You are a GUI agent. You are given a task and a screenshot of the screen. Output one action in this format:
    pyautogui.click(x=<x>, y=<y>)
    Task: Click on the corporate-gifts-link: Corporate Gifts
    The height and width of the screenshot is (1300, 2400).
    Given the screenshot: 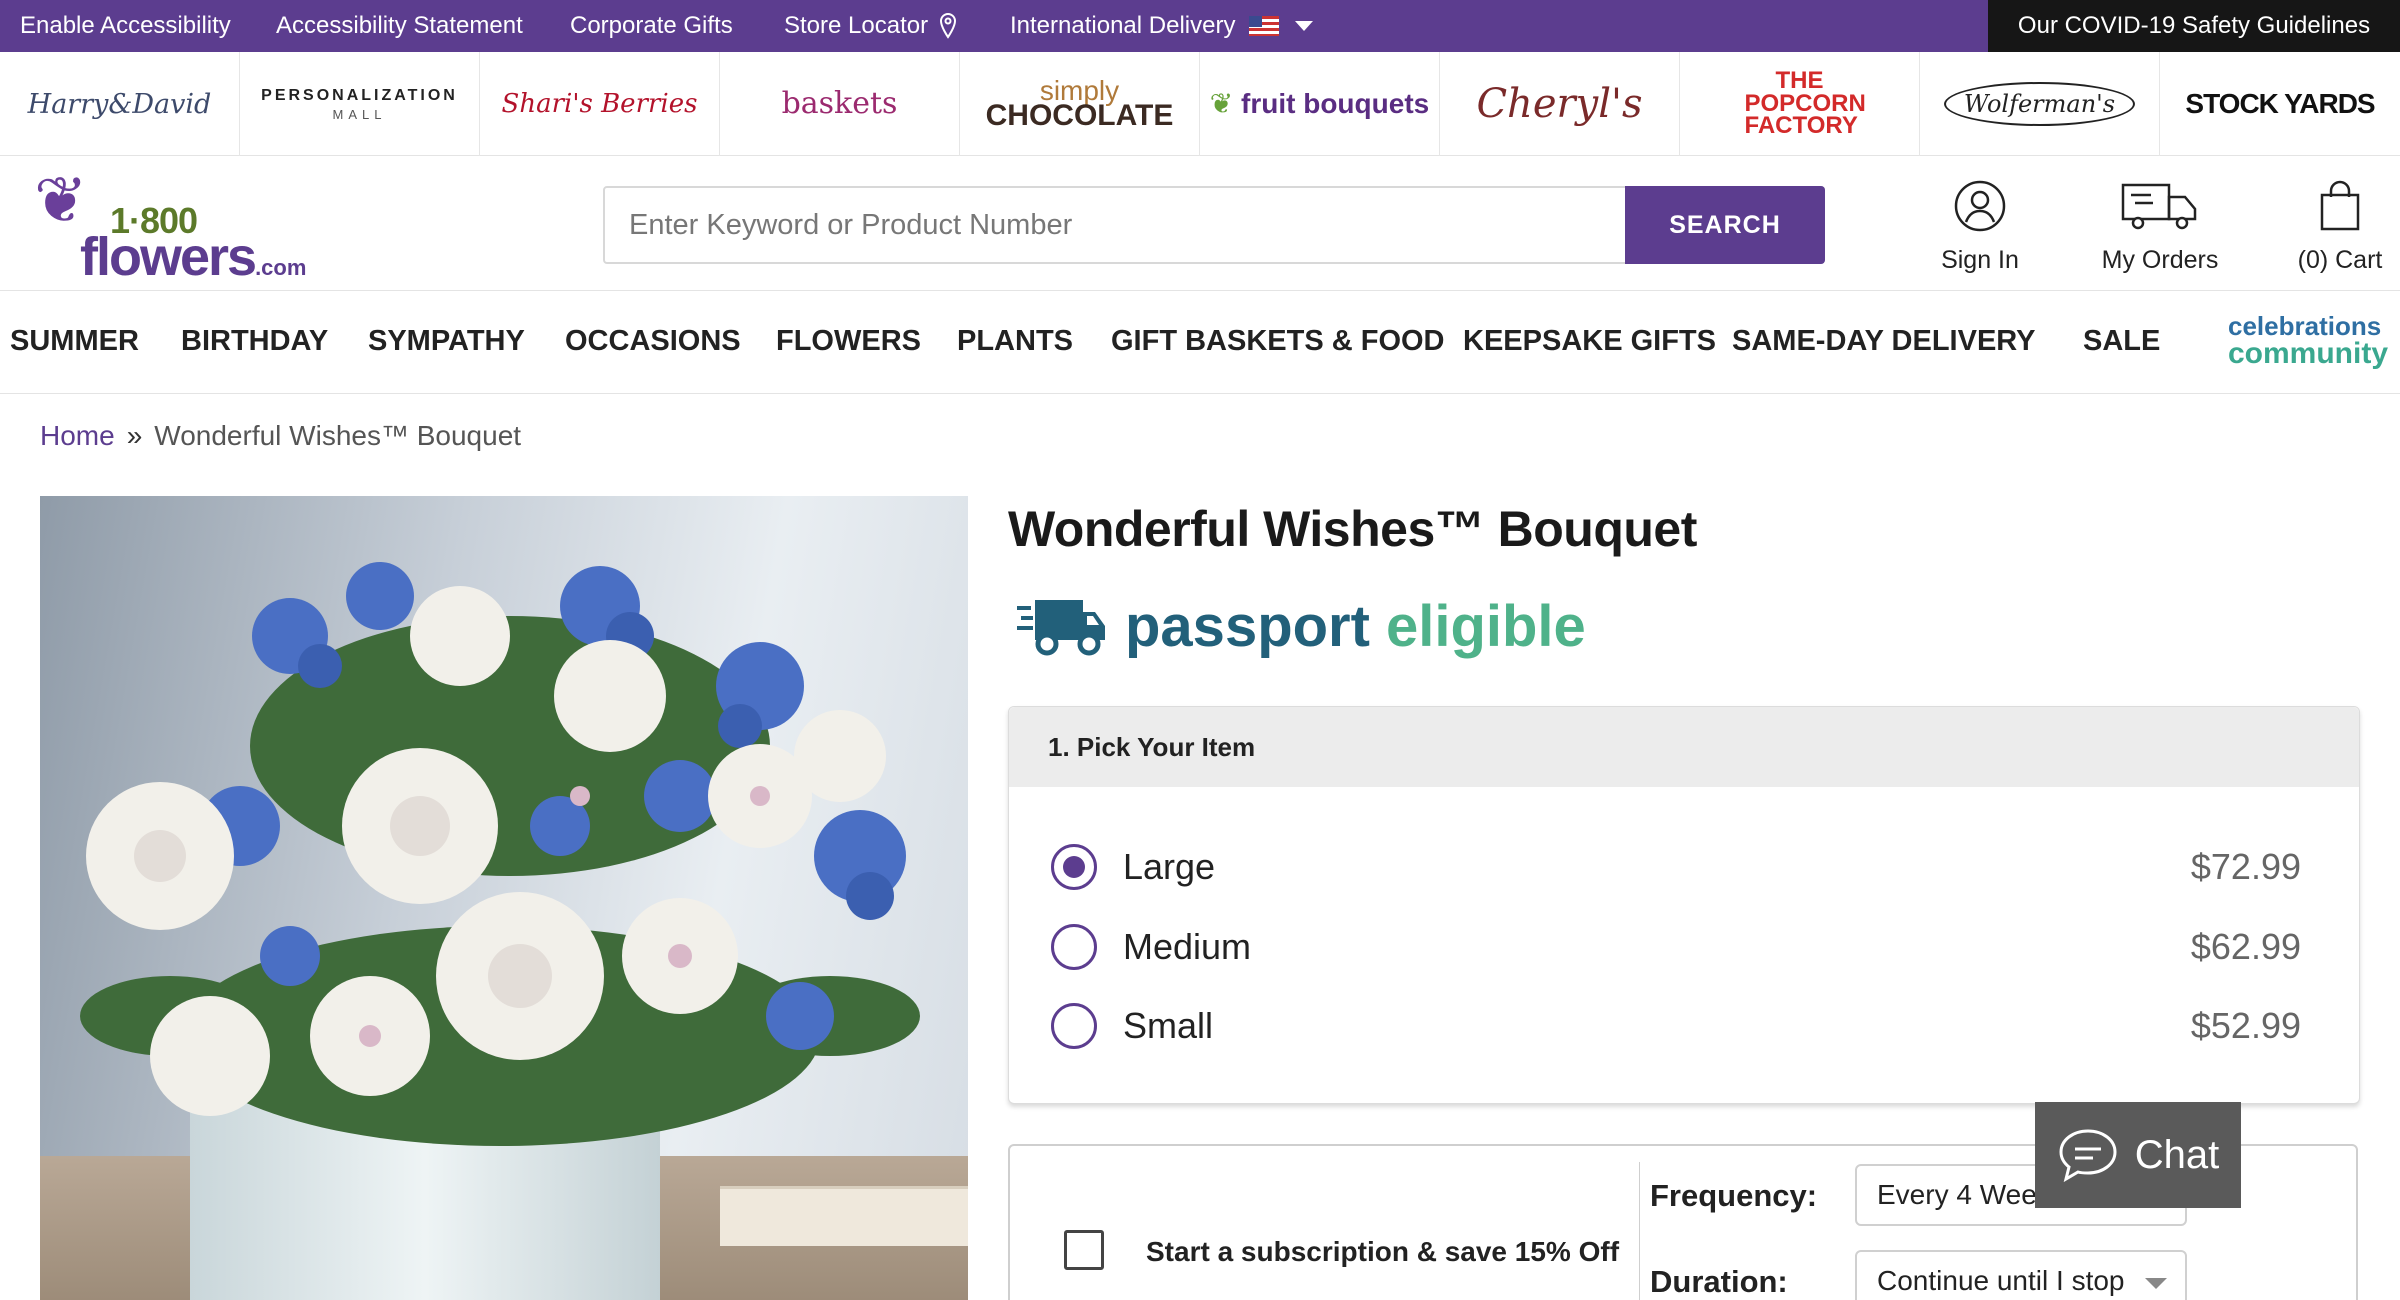 What is the action you would take?
    pyautogui.click(x=651, y=26)
    